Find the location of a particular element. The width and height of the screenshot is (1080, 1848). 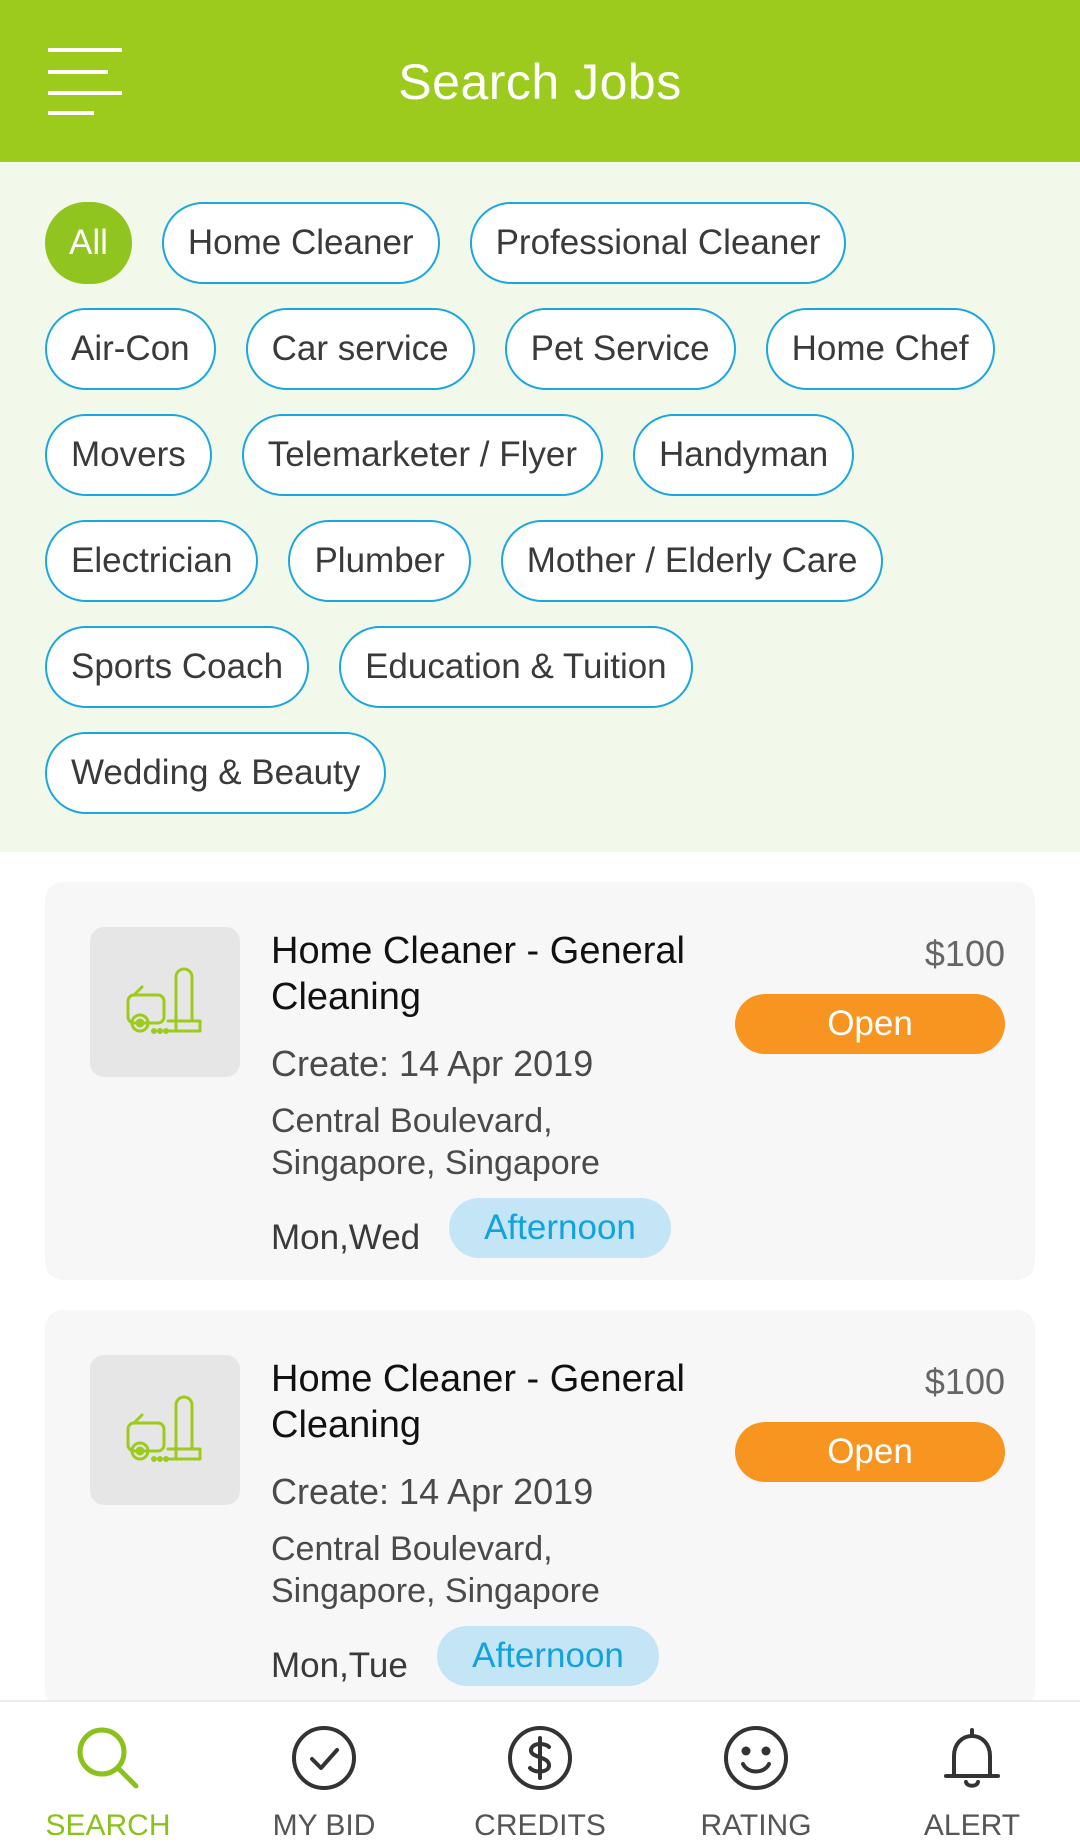

dollar-circle-icon is located at coordinates (540, 1758).